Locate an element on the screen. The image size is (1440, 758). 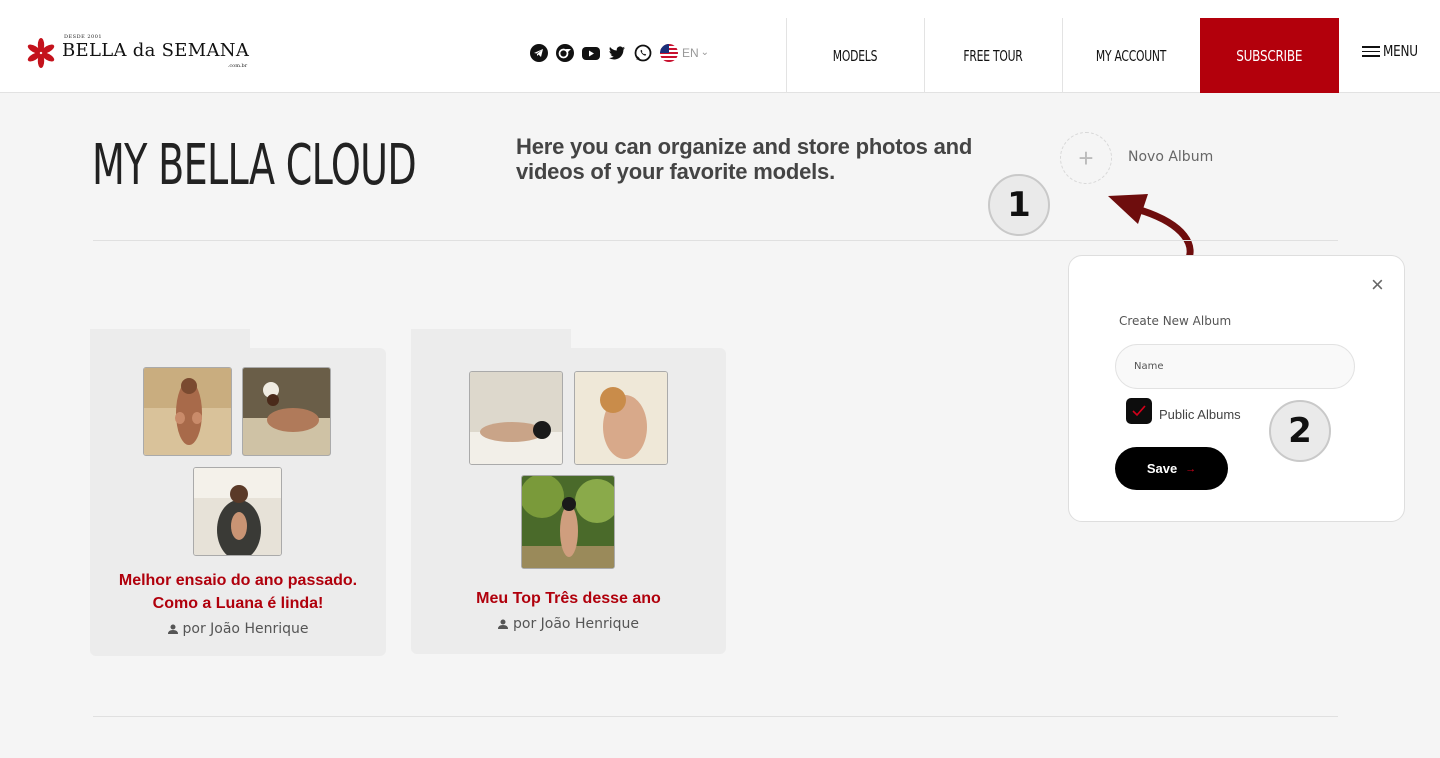
create-album-popup: × Create New Album Public Albums Save → is located at coordinates (1236, 388).